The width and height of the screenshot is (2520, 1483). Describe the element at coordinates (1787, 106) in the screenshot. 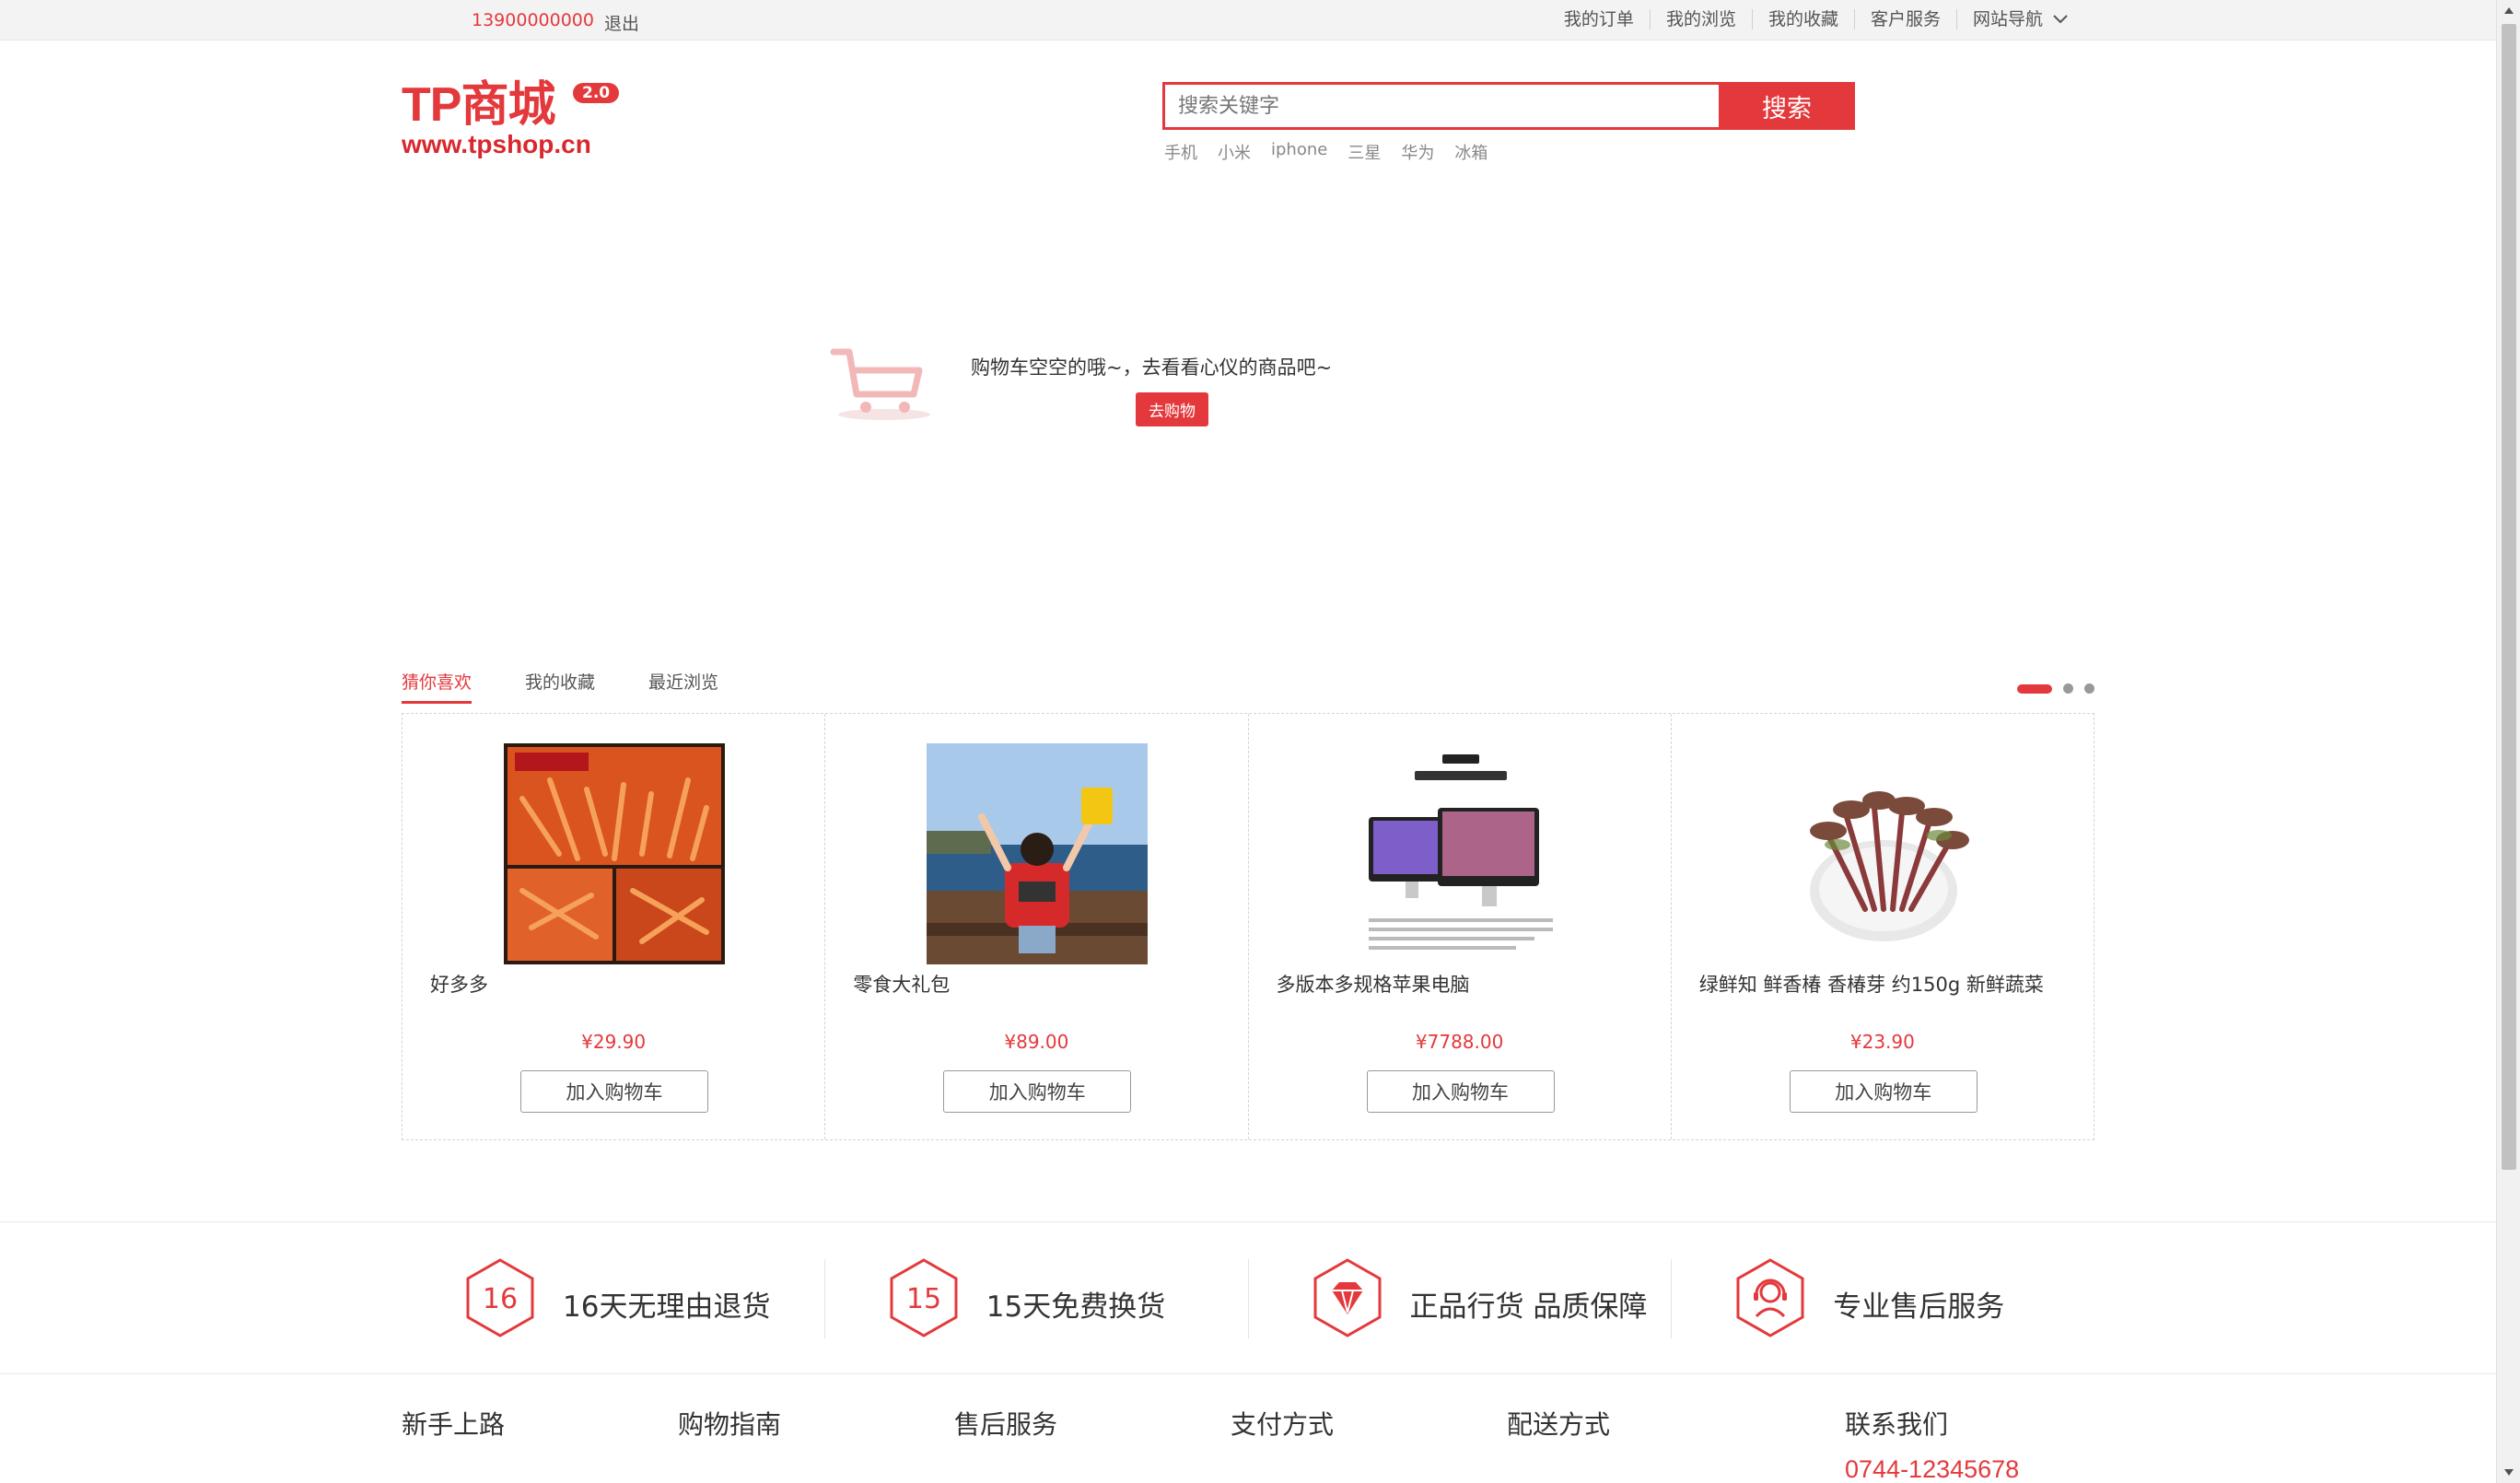

I see `search-button: 搜索` at that location.